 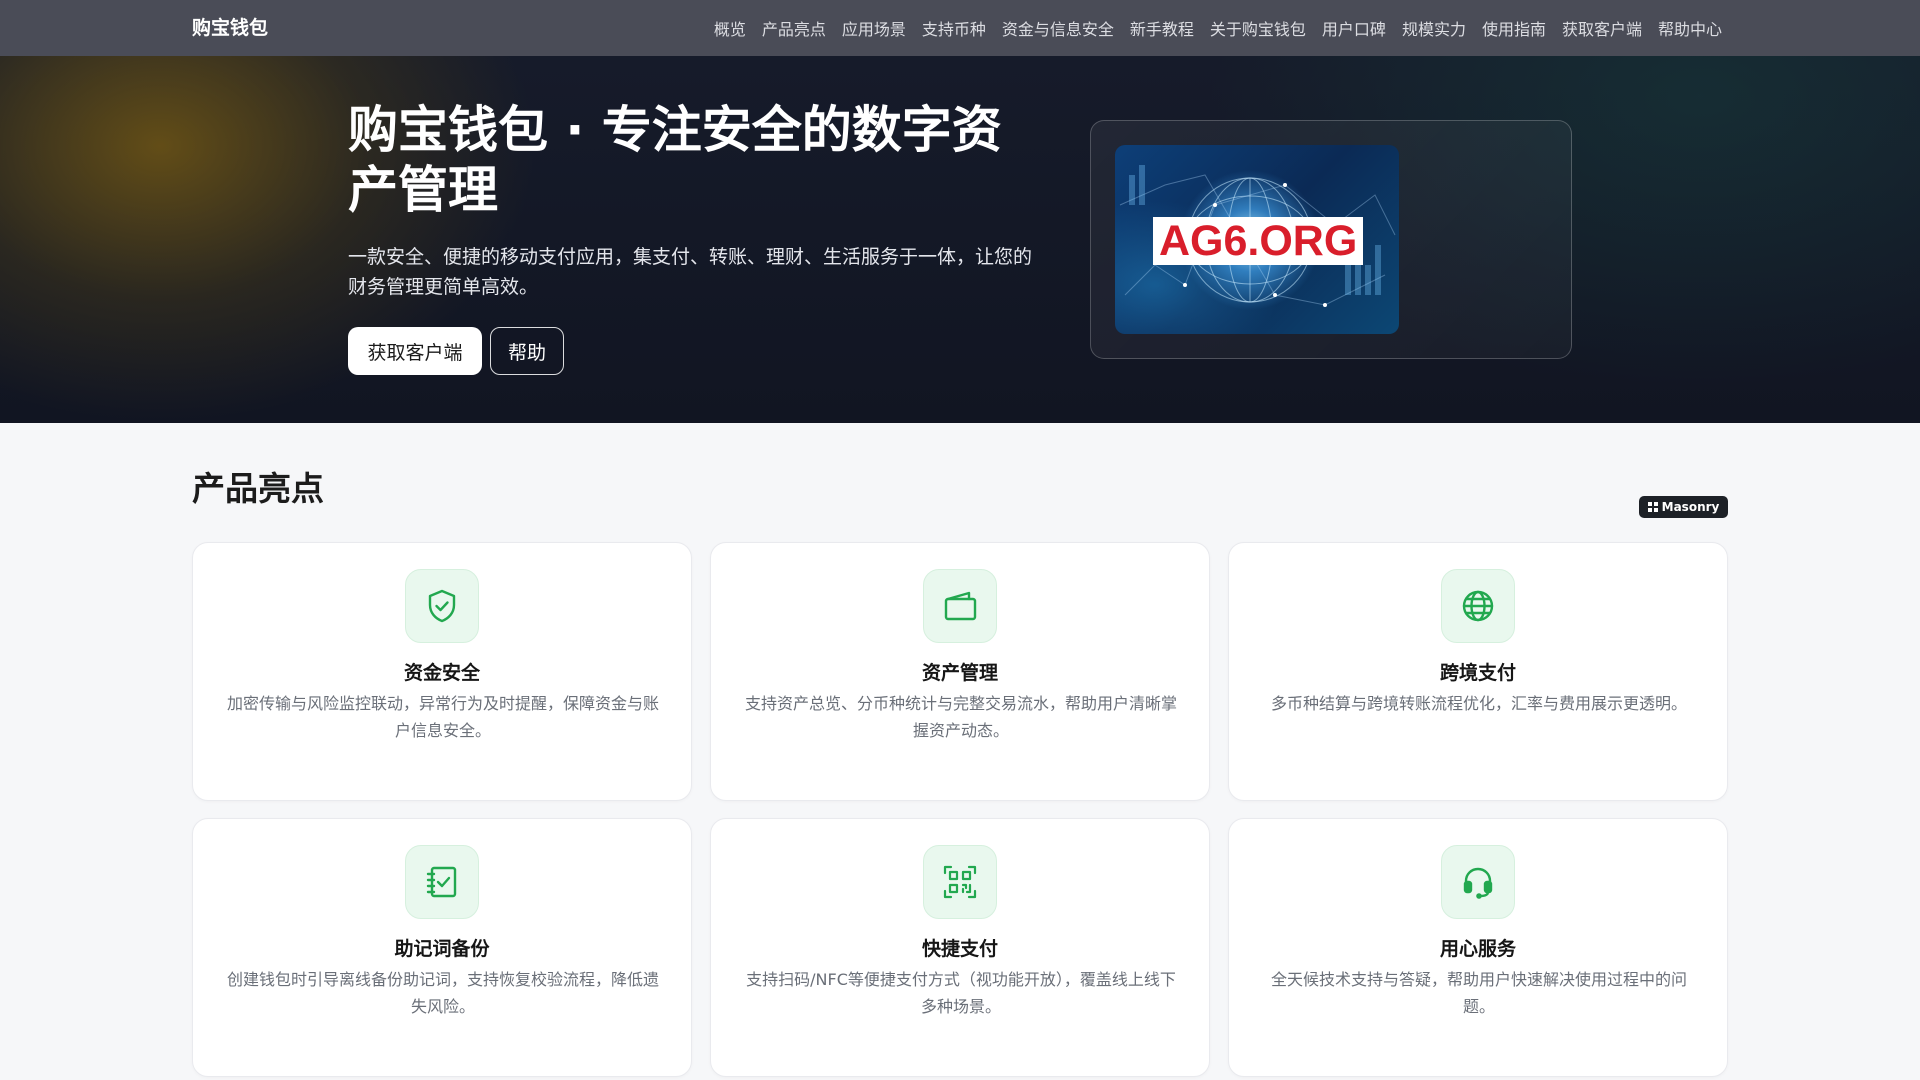 What do you see at coordinates (1602, 28) in the screenshot?
I see `nav-link-download: 获取客户端` at bounding box center [1602, 28].